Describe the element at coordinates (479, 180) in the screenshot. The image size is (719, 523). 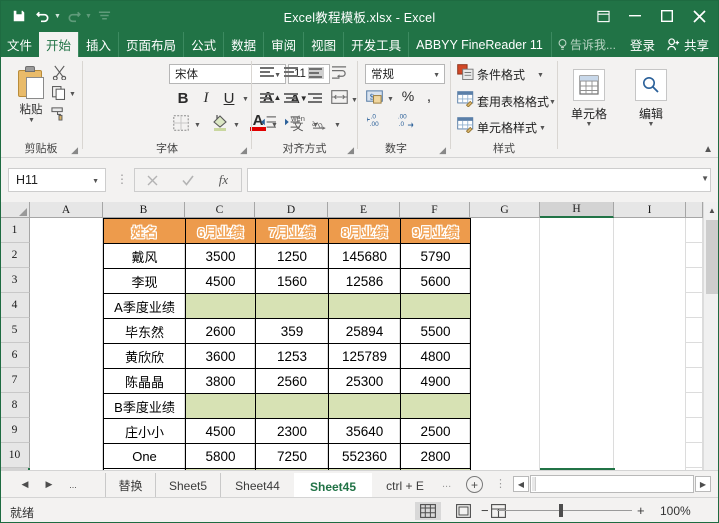
I see `formula-input` at that location.